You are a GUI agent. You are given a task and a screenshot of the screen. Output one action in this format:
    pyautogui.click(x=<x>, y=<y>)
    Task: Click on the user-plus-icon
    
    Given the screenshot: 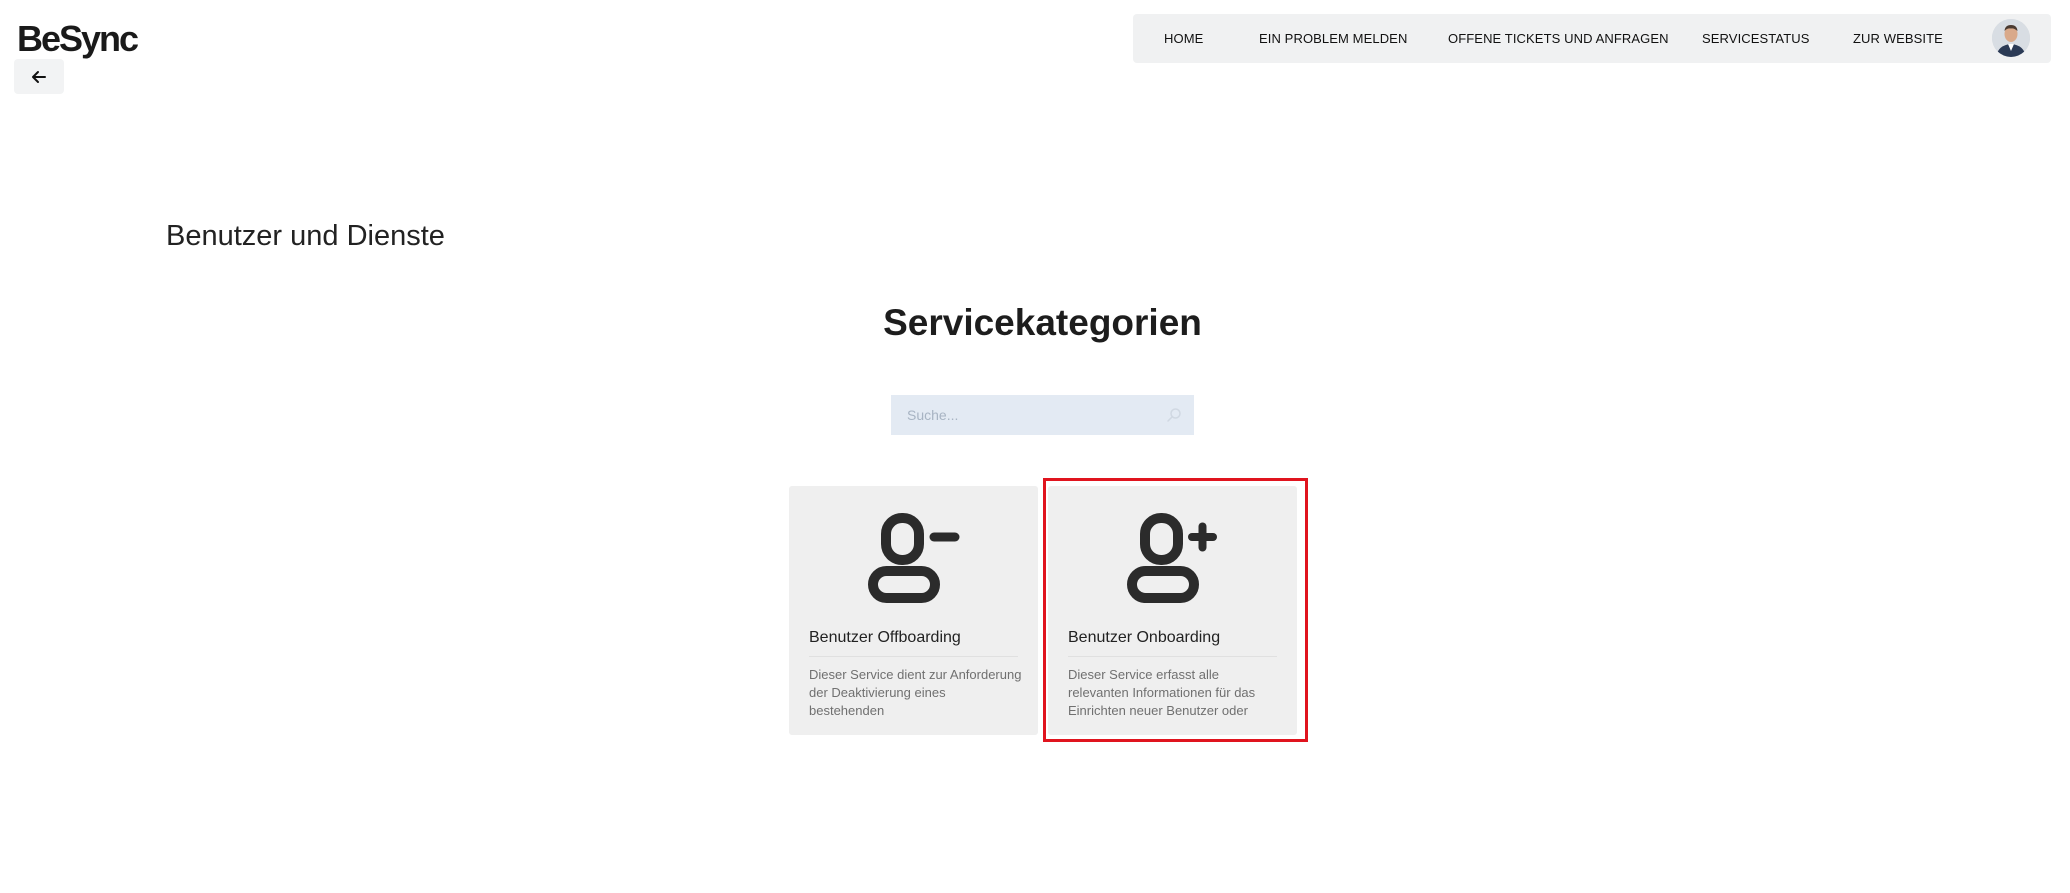 What is the action you would take?
    pyautogui.click(x=1172, y=558)
    